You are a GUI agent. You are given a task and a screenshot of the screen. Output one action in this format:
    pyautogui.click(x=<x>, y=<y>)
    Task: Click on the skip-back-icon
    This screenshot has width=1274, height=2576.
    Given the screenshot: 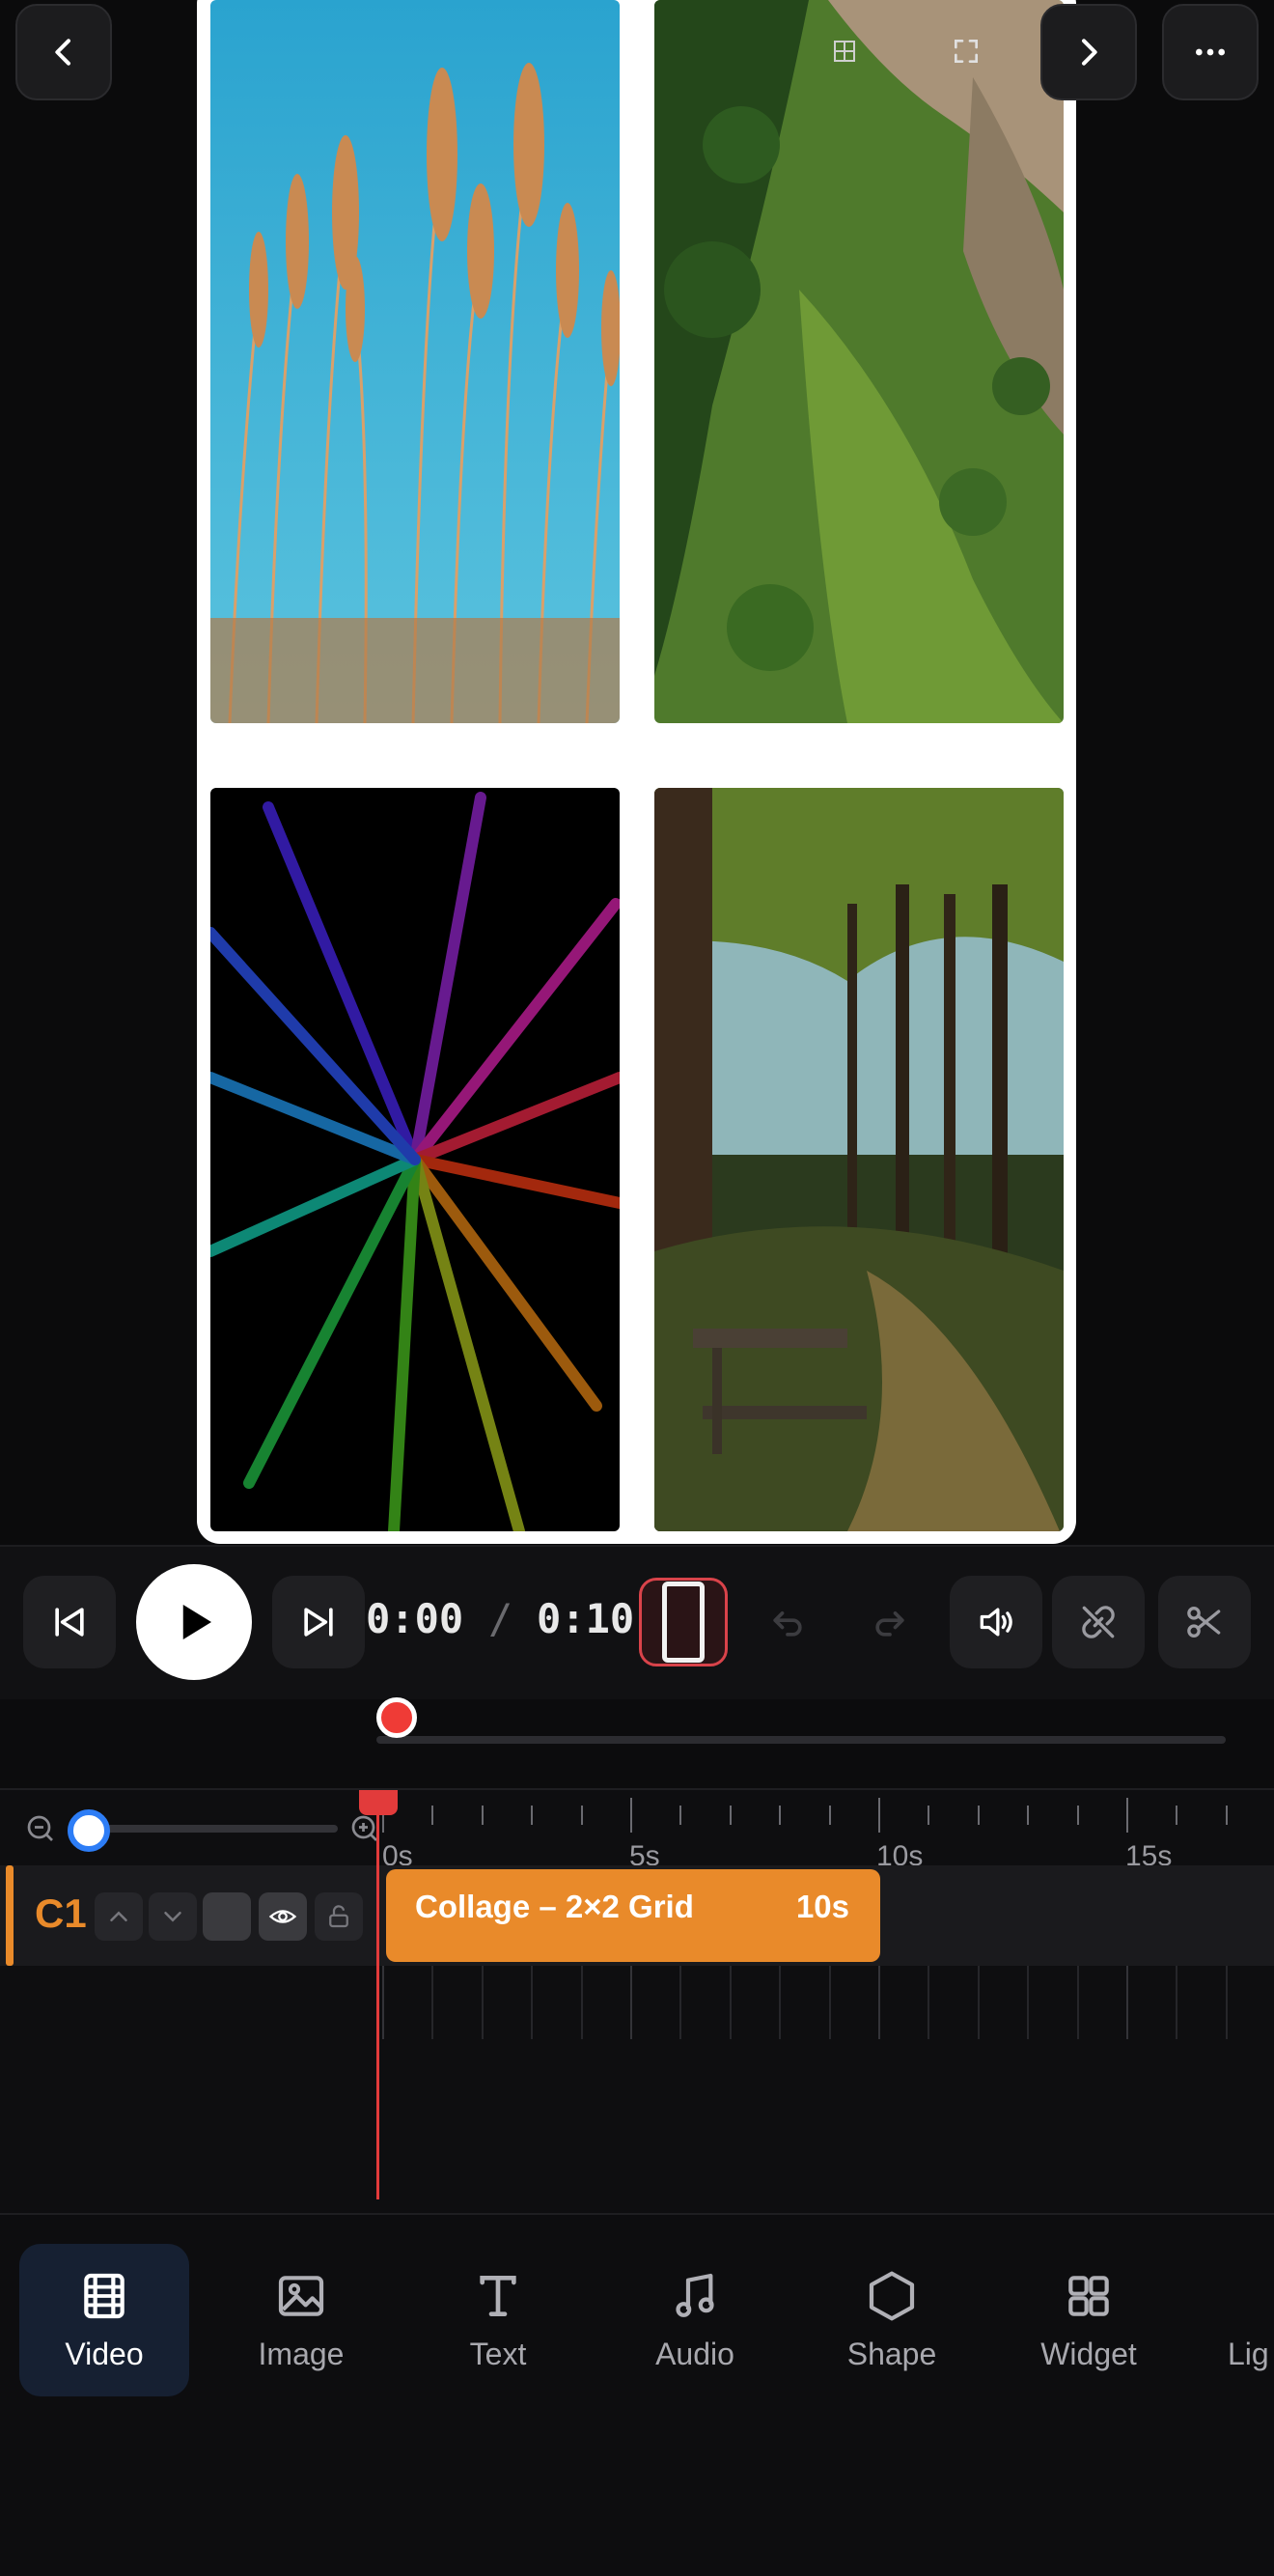 What is the action you would take?
    pyautogui.click(x=69, y=1623)
    